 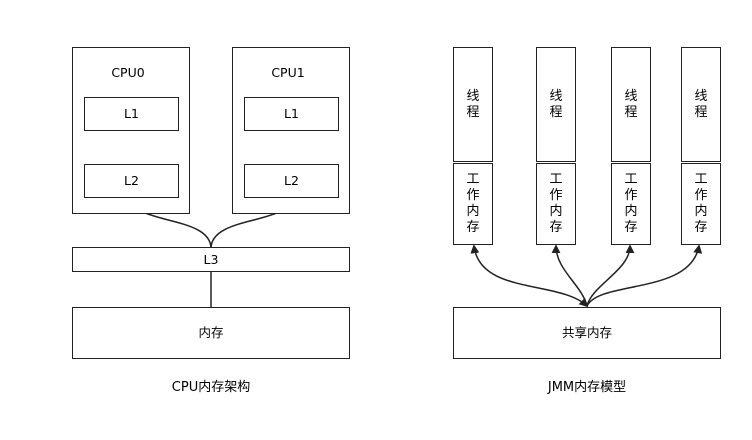 I want to click on shared-to-work-mem-3-arrow, so click(x=610, y=275).